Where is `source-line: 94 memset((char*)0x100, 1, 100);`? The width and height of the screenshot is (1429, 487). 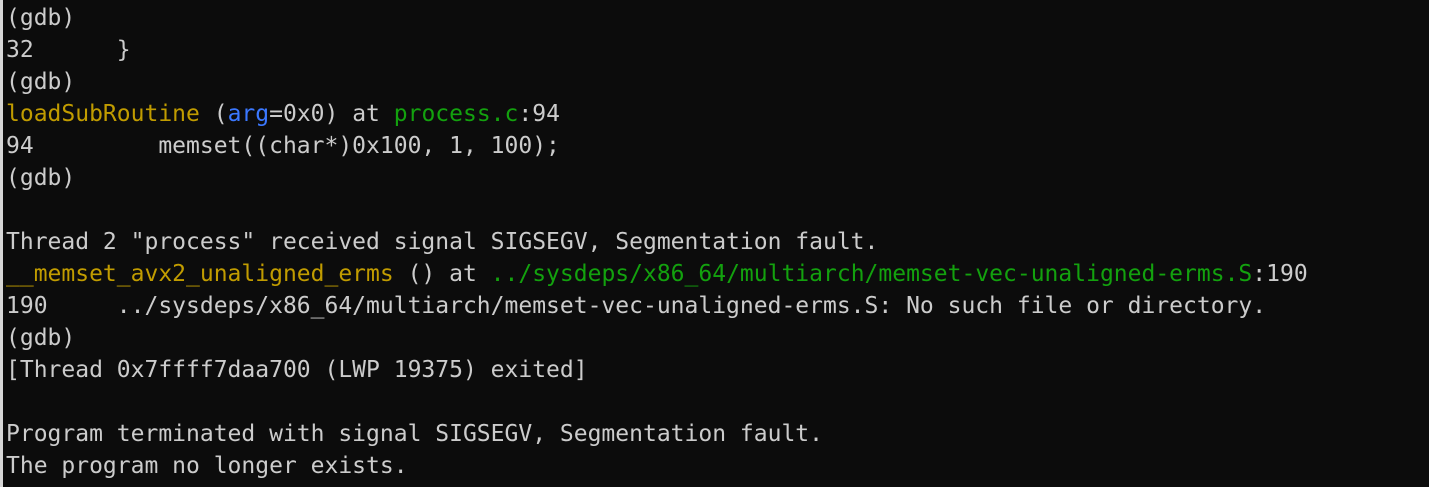 source-line: 94 memset((char*)0x100, 1, 100); is located at coordinates (283, 146).